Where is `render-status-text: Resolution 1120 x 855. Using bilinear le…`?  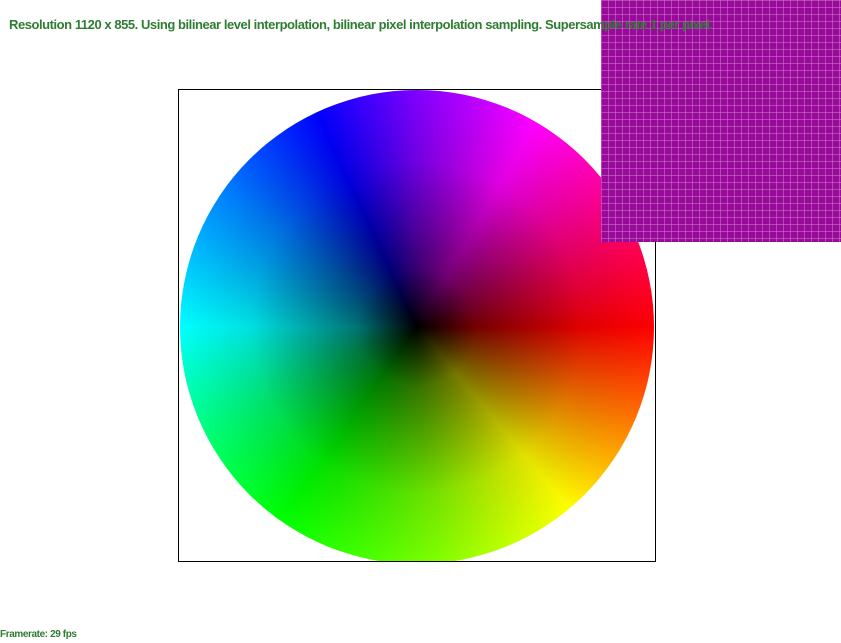 render-status-text: Resolution 1120 x 855. Using bilinear le… is located at coordinates (361, 24).